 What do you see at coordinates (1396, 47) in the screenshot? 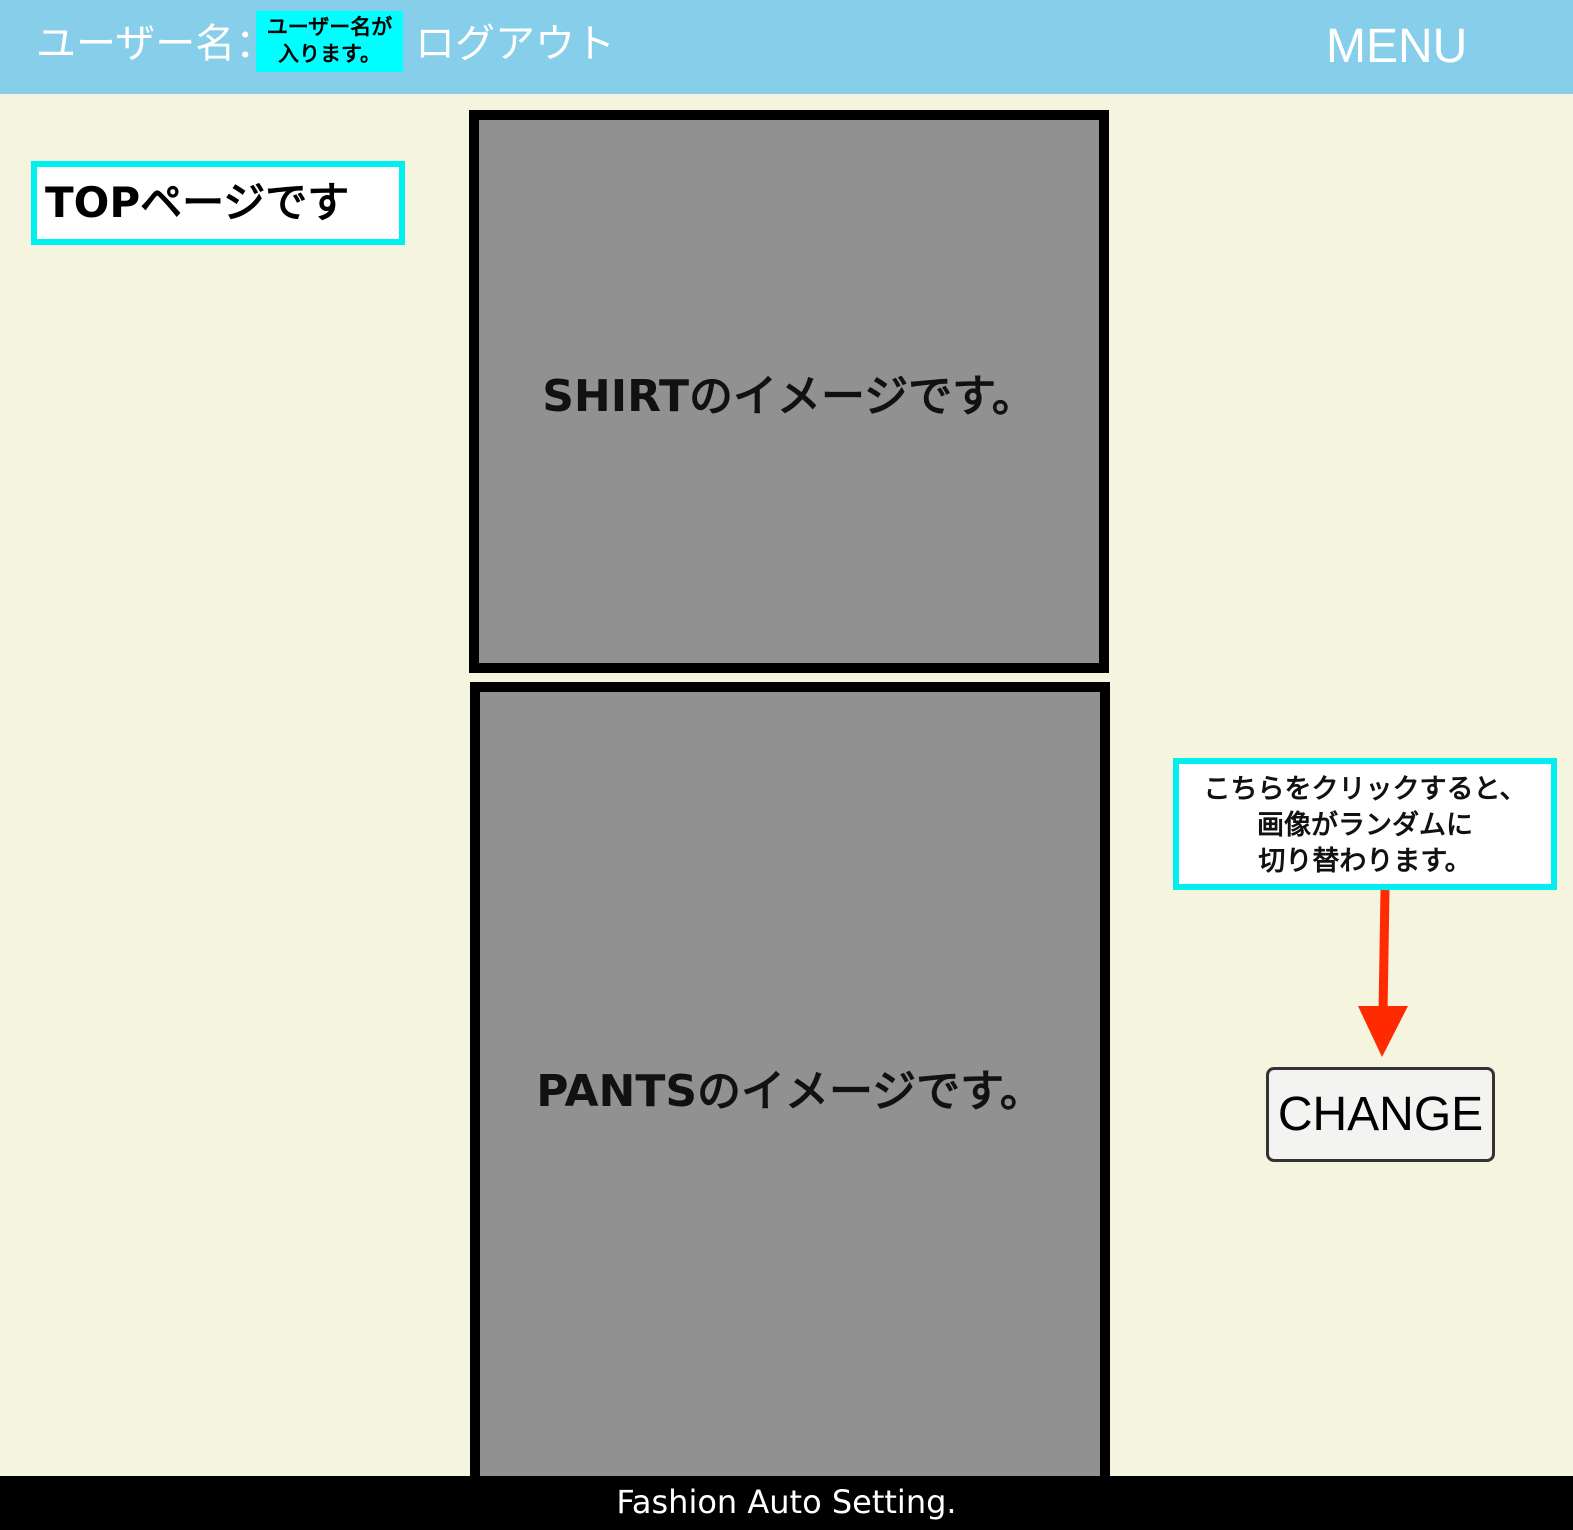
I see `menu-button: MENU` at bounding box center [1396, 47].